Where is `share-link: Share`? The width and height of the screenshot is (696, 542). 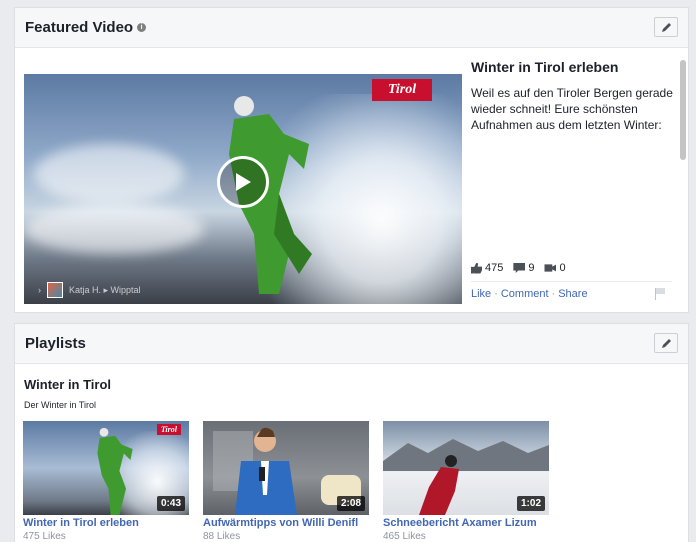 share-link: Share is located at coordinates (572, 294).